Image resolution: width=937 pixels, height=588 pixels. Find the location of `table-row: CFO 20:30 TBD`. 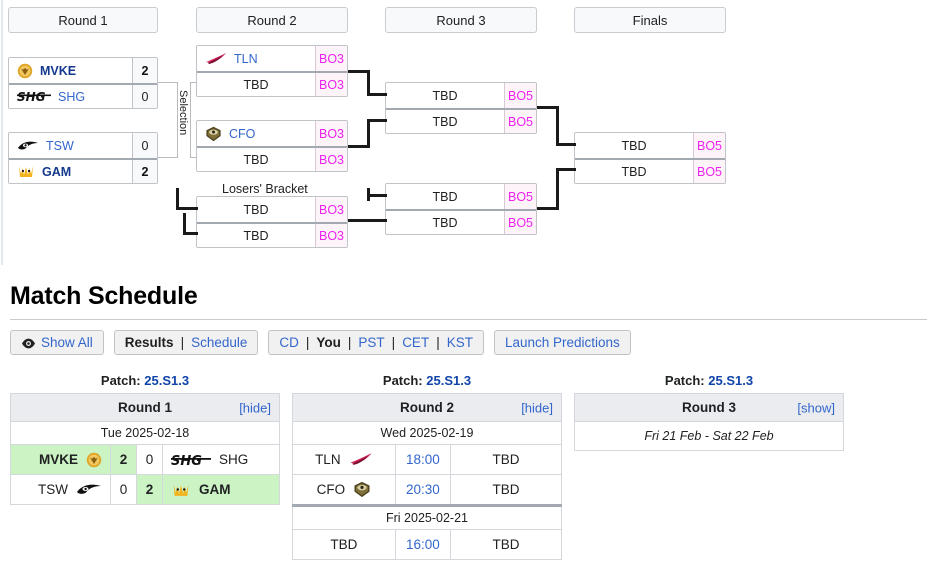

table-row: CFO 20:30 TBD is located at coordinates (427, 490).